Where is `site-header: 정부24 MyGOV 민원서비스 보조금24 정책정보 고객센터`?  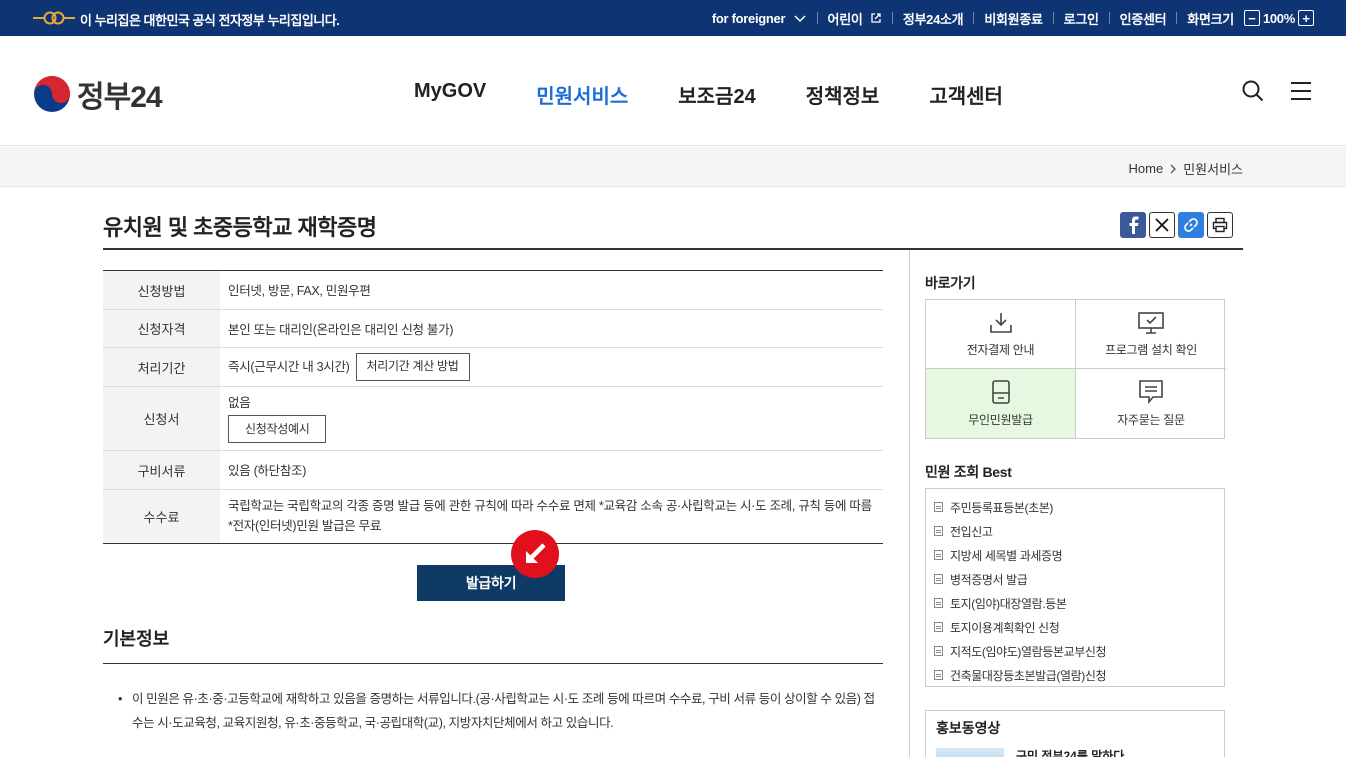
site-header: 정부24 MyGOV 민원서비스 보조금24 정책정보 고객센터 is located at coordinates (673, 91).